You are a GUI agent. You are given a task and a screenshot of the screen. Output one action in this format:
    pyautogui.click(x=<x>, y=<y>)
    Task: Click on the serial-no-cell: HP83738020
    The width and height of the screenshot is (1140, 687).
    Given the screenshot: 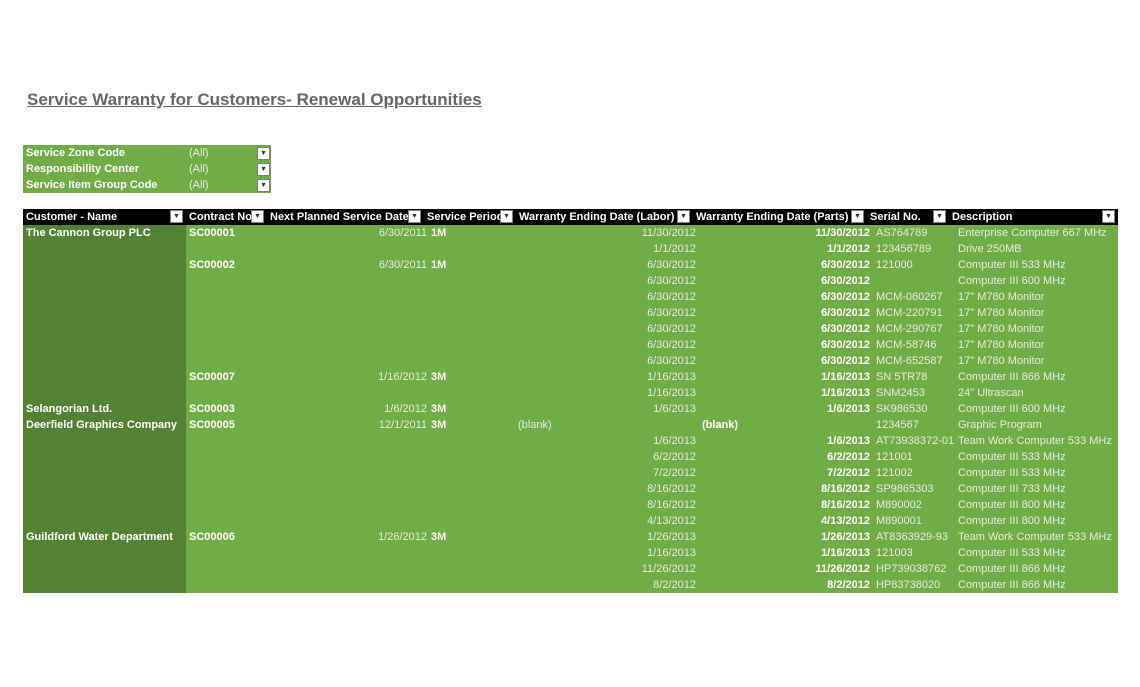 What is the action you would take?
    pyautogui.click(x=915, y=585)
    